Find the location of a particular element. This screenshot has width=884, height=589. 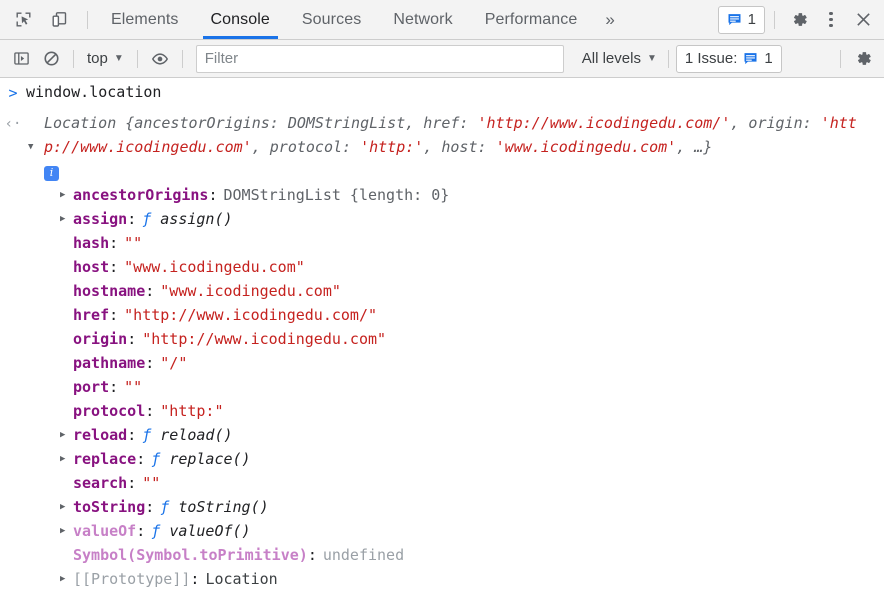

property-name: [[Prototype]] is located at coordinates (132, 579).